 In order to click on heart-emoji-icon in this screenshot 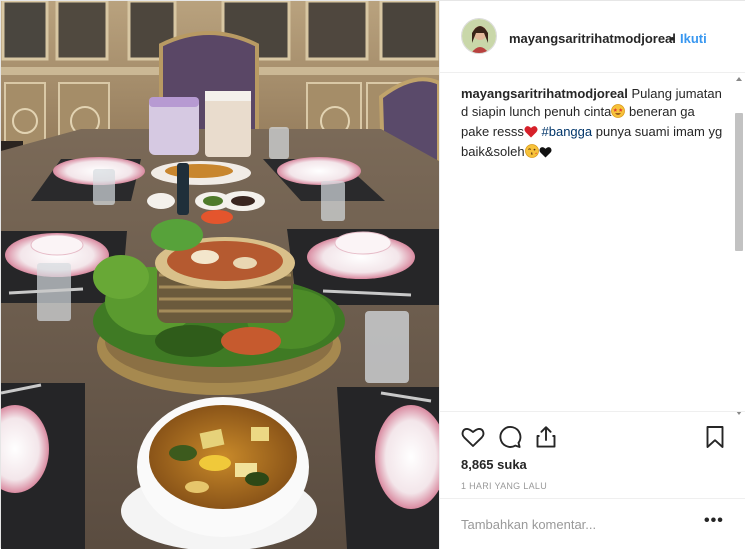, I will do `click(531, 134)`.